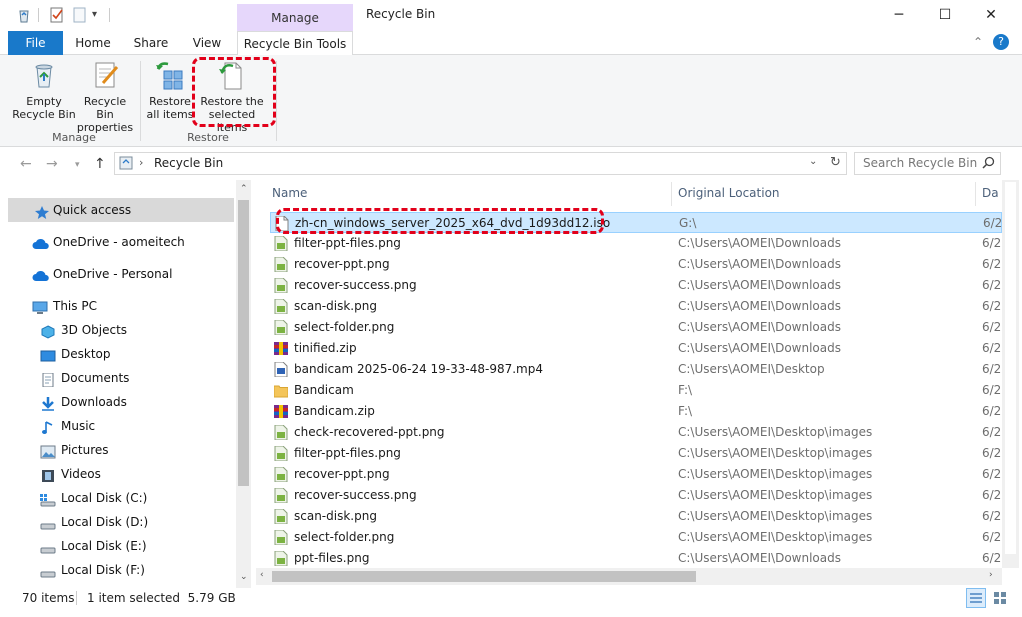 This screenshot has height=617, width=1022. I want to click on customize-toolbar-icon: ▾, so click(97, 15).